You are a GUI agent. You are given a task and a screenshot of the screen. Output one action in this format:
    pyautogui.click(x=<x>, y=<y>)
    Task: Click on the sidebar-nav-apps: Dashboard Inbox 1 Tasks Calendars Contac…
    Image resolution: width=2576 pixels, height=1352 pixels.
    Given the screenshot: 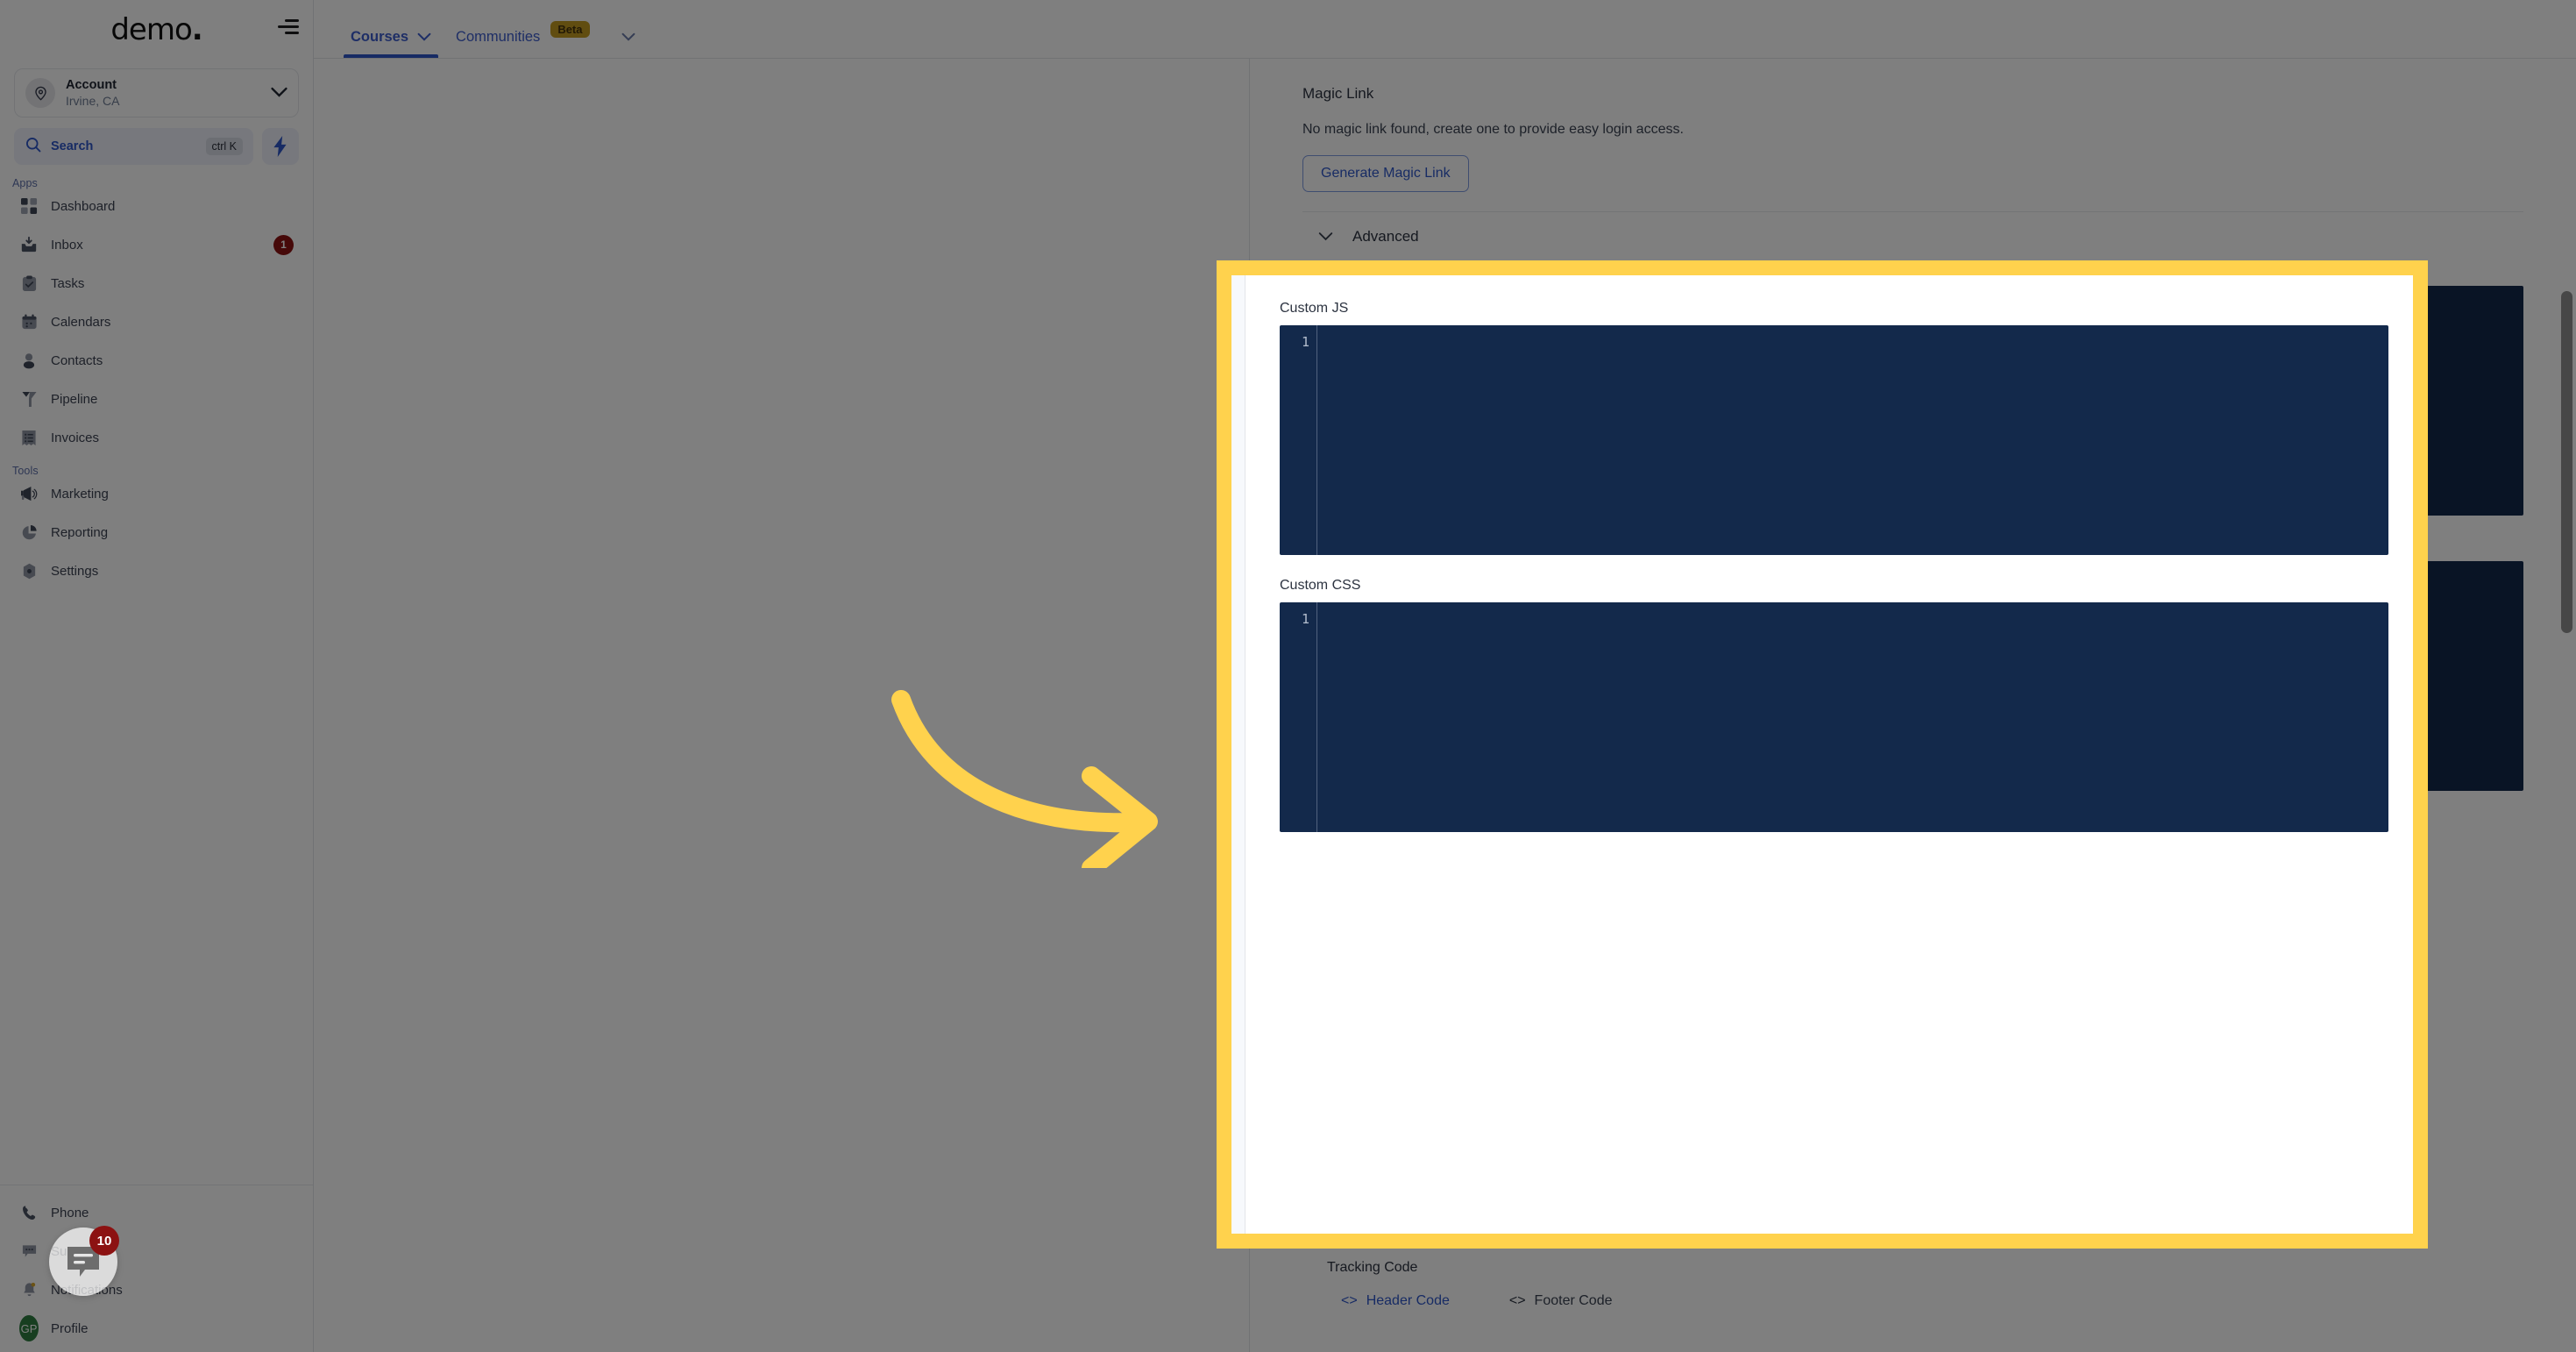 What is the action you would take?
    pyautogui.click(x=156, y=321)
    